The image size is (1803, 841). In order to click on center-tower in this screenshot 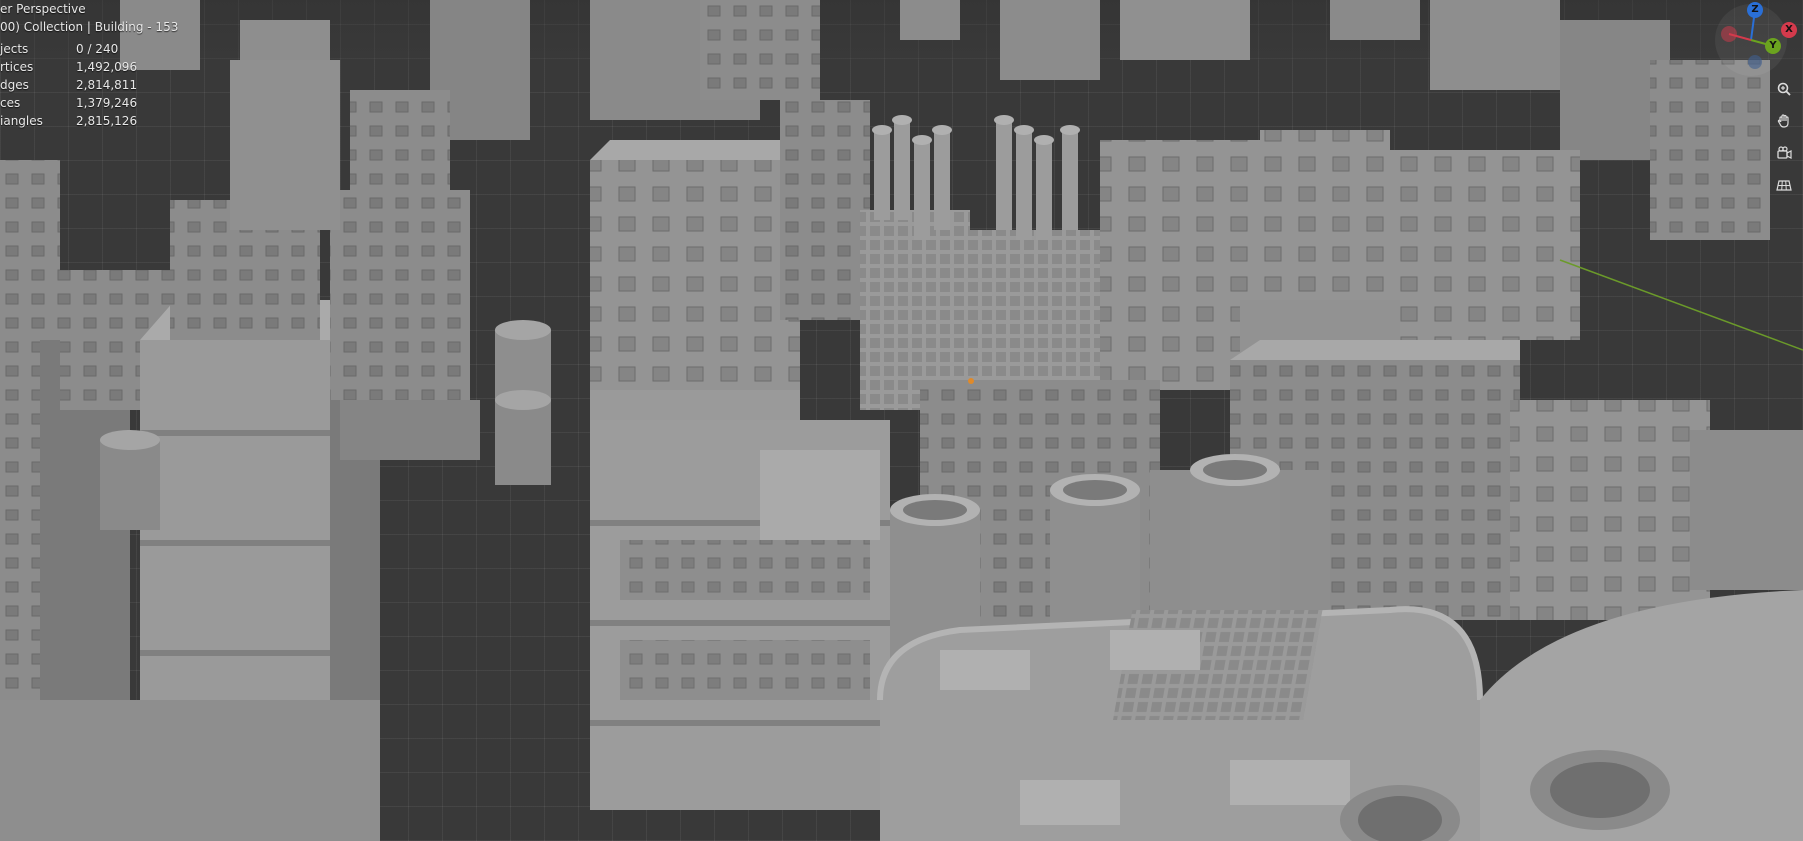, I will do `click(730, 260)`.